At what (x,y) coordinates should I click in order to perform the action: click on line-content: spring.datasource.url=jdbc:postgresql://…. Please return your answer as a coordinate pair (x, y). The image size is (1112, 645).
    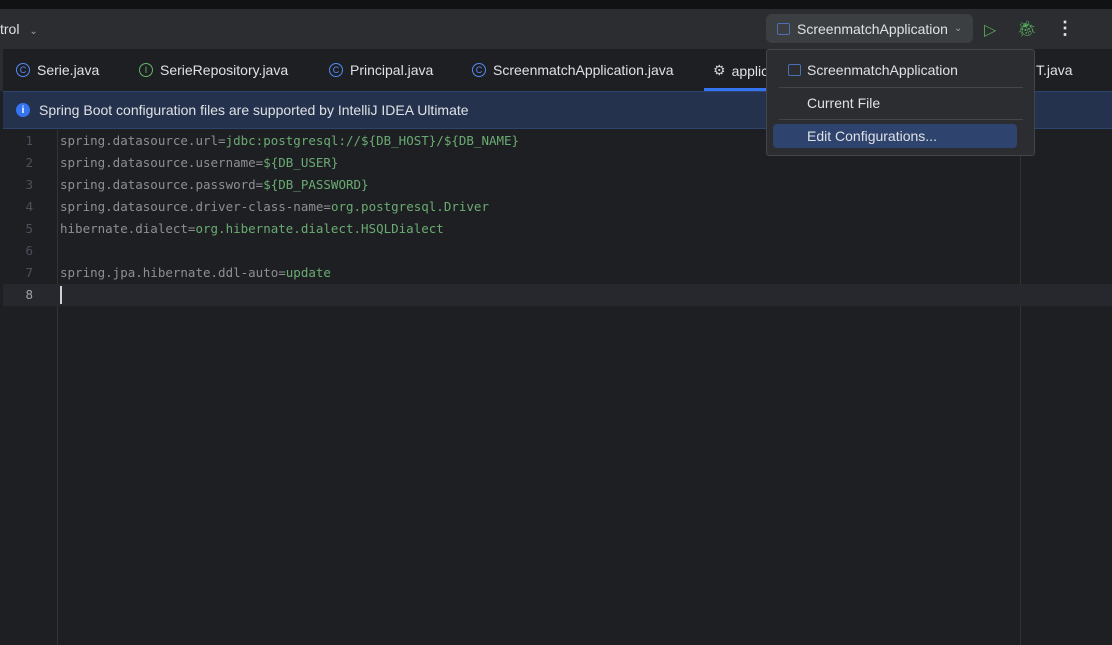
    Looking at the image, I should click on (289, 141).